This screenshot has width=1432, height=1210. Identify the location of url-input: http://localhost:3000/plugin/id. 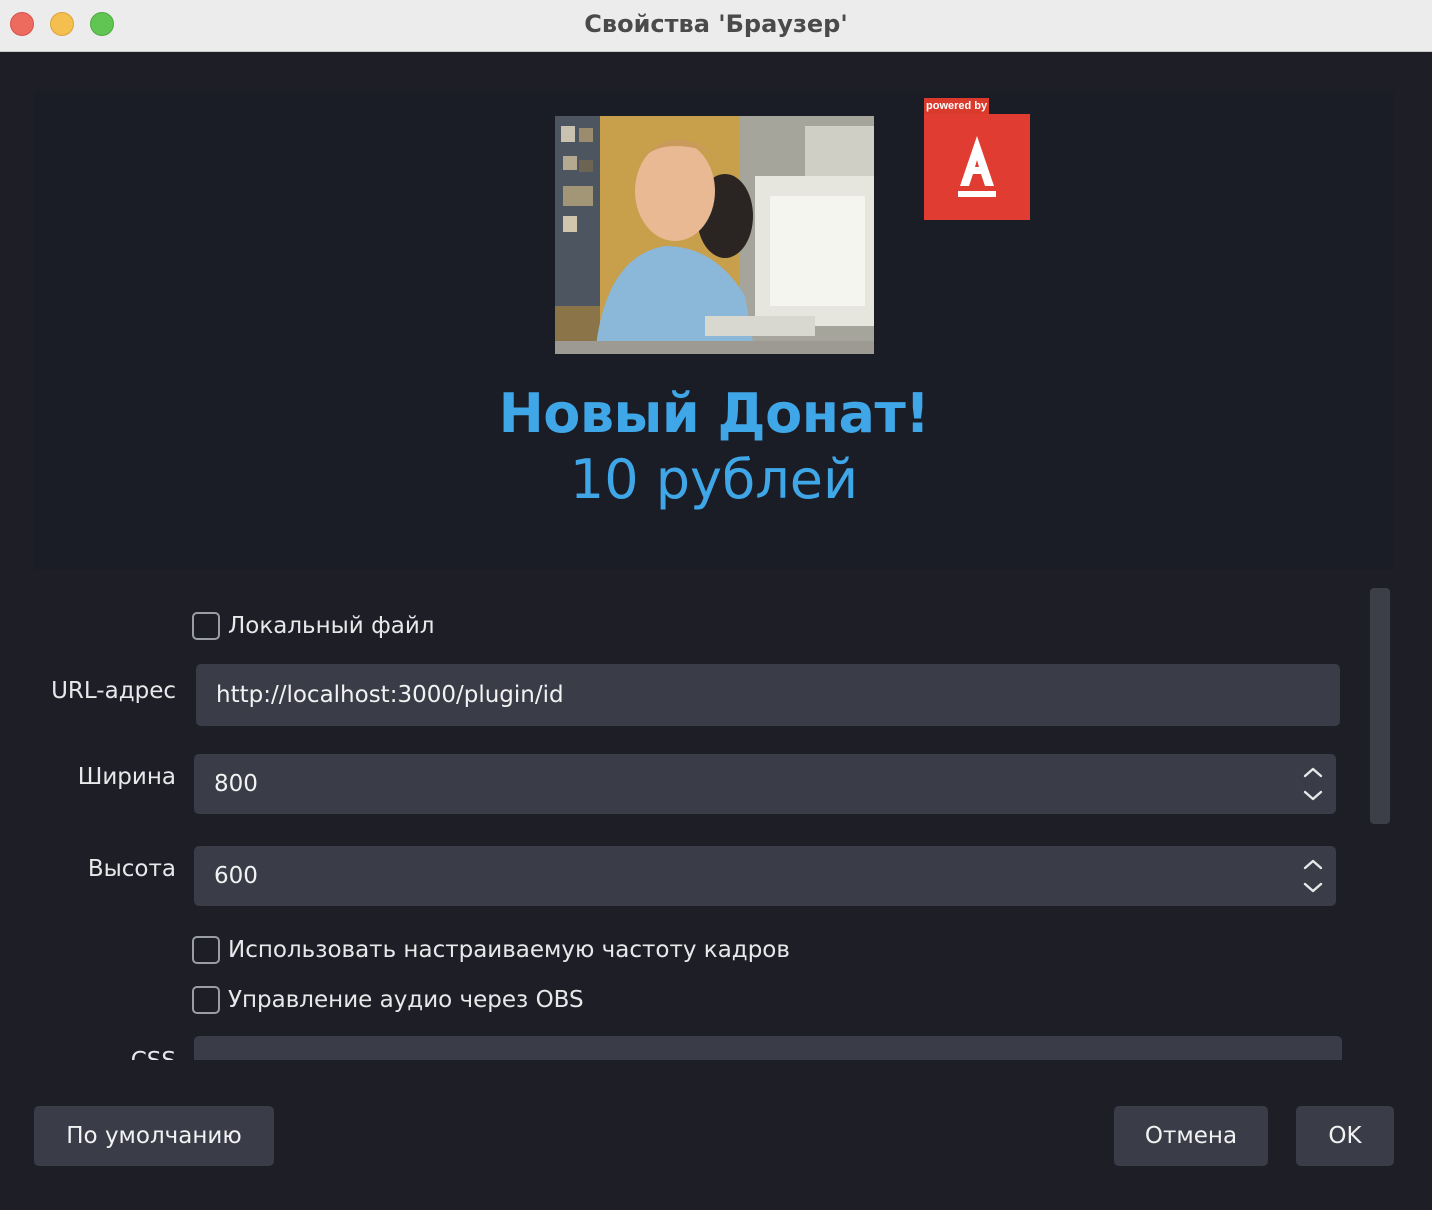
(768, 695).